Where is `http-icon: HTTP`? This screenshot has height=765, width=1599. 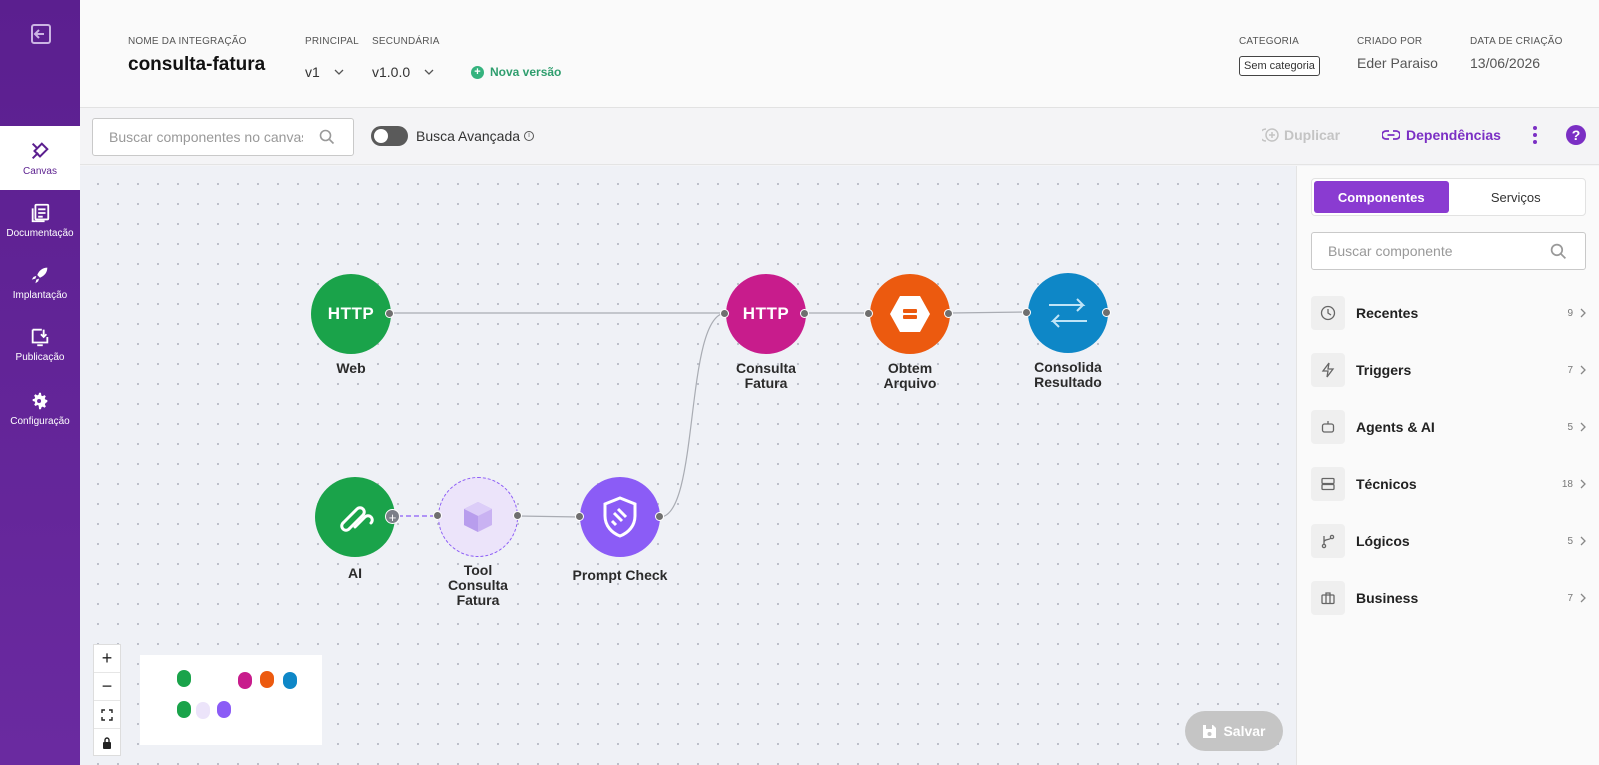
http-icon: HTTP is located at coordinates (766, 313).